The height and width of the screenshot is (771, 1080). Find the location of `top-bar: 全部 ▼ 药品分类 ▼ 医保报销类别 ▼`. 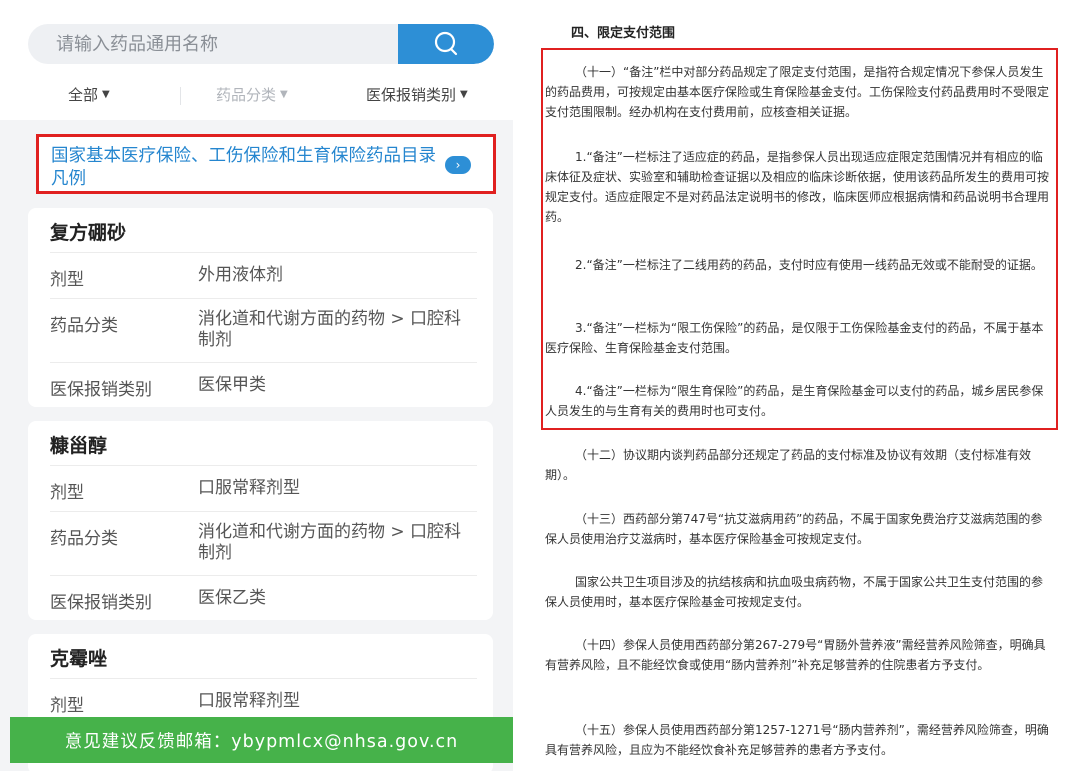

top-bar: 全部 ▼ 药品分类 ▼ 医保报销类别 ▼ is located at coordinates (256, 60).